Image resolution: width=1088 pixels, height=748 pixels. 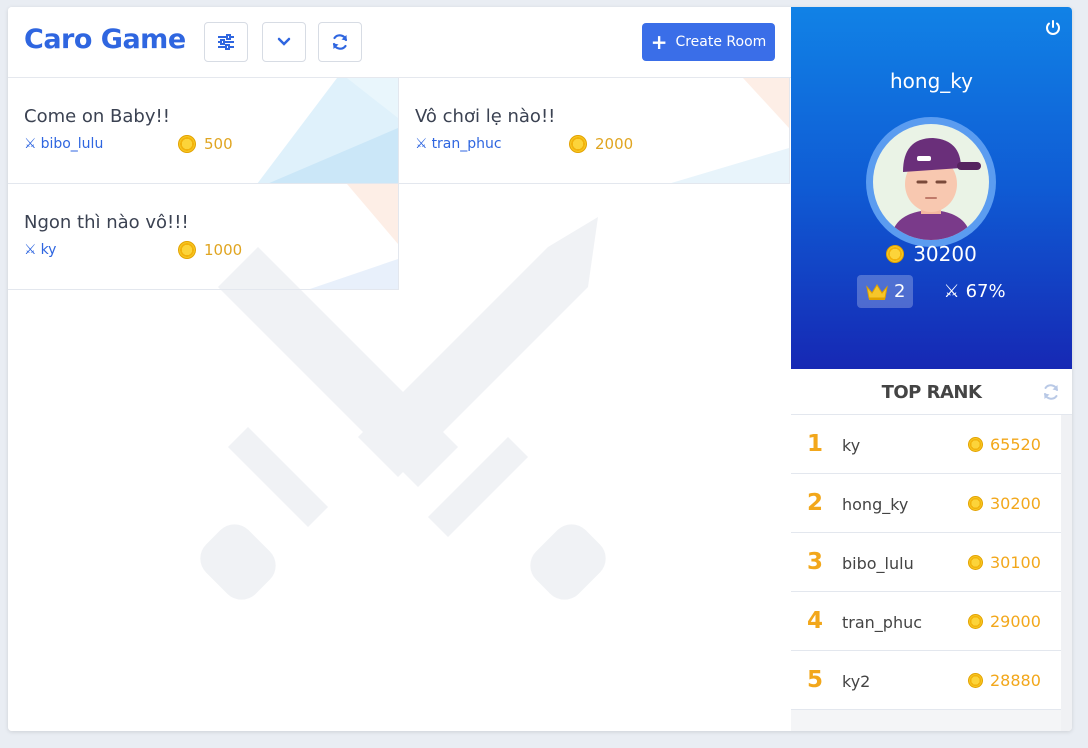 I want to click on bet-amount: 500, so click(x=218, y=144).